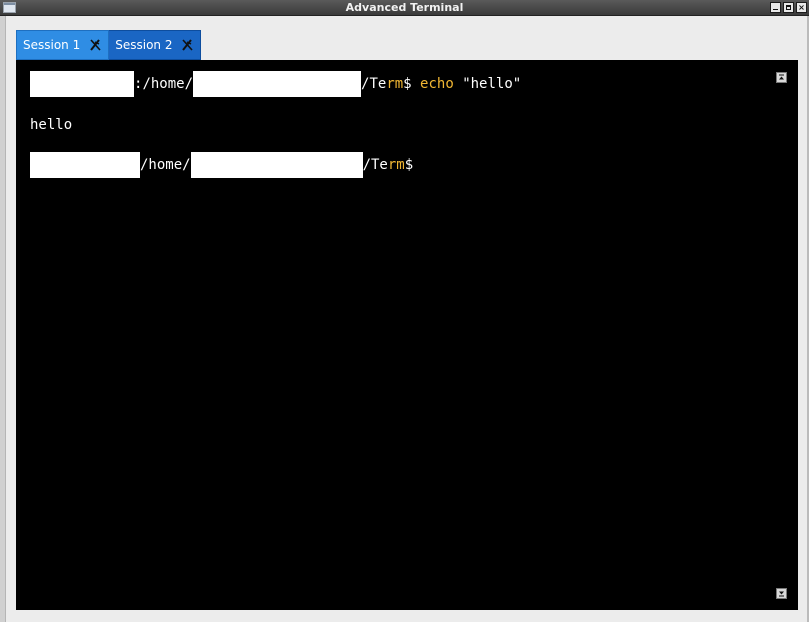 This screenshot has height=622, width=809. What do you see at coordinates (437, 84) in the screenshot?
I see `command-text: echo` at bounding box center [437, 84].